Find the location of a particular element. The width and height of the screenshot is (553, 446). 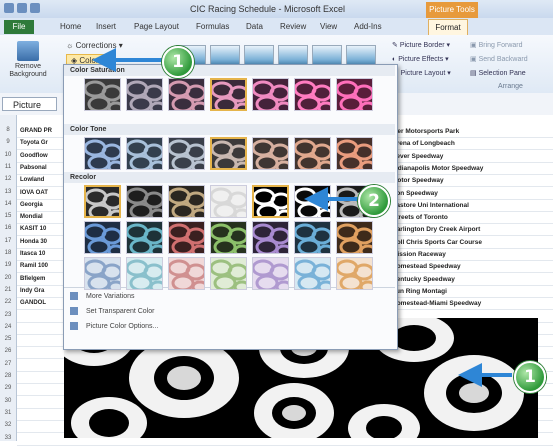

callout-step-top: 1 is located at coordinates (178, 62).